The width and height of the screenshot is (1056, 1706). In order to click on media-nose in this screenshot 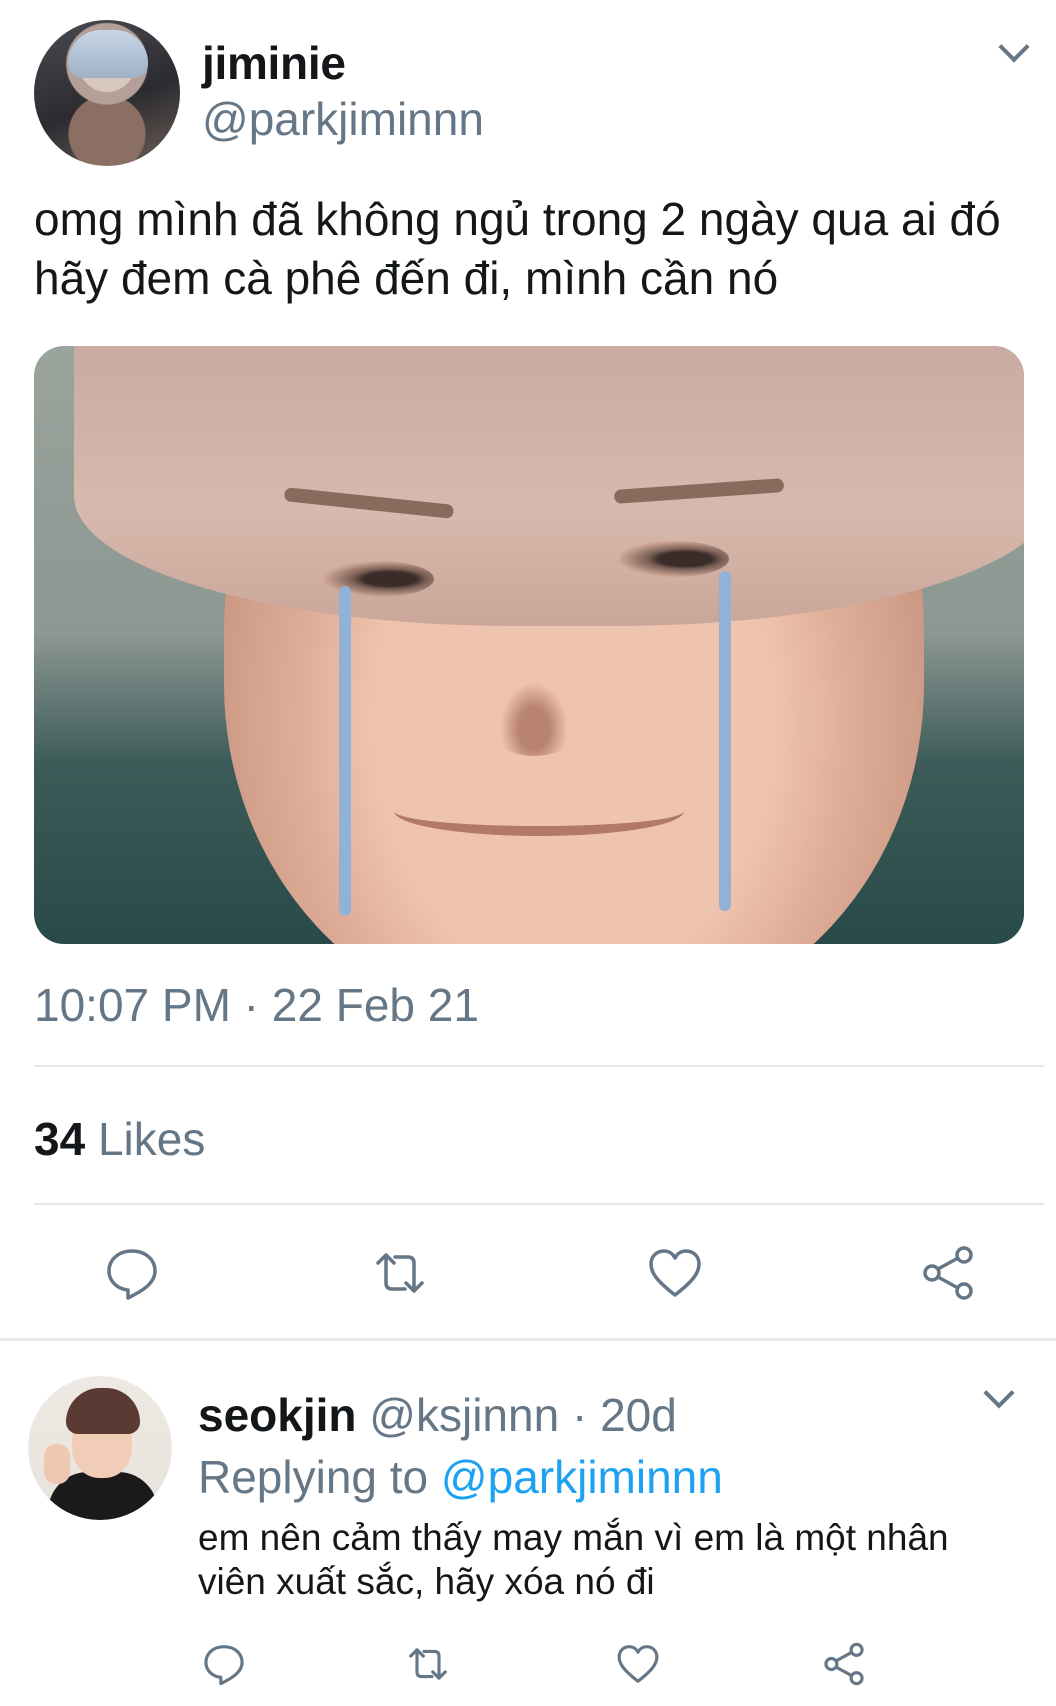, I will do `click(534, 701)`.